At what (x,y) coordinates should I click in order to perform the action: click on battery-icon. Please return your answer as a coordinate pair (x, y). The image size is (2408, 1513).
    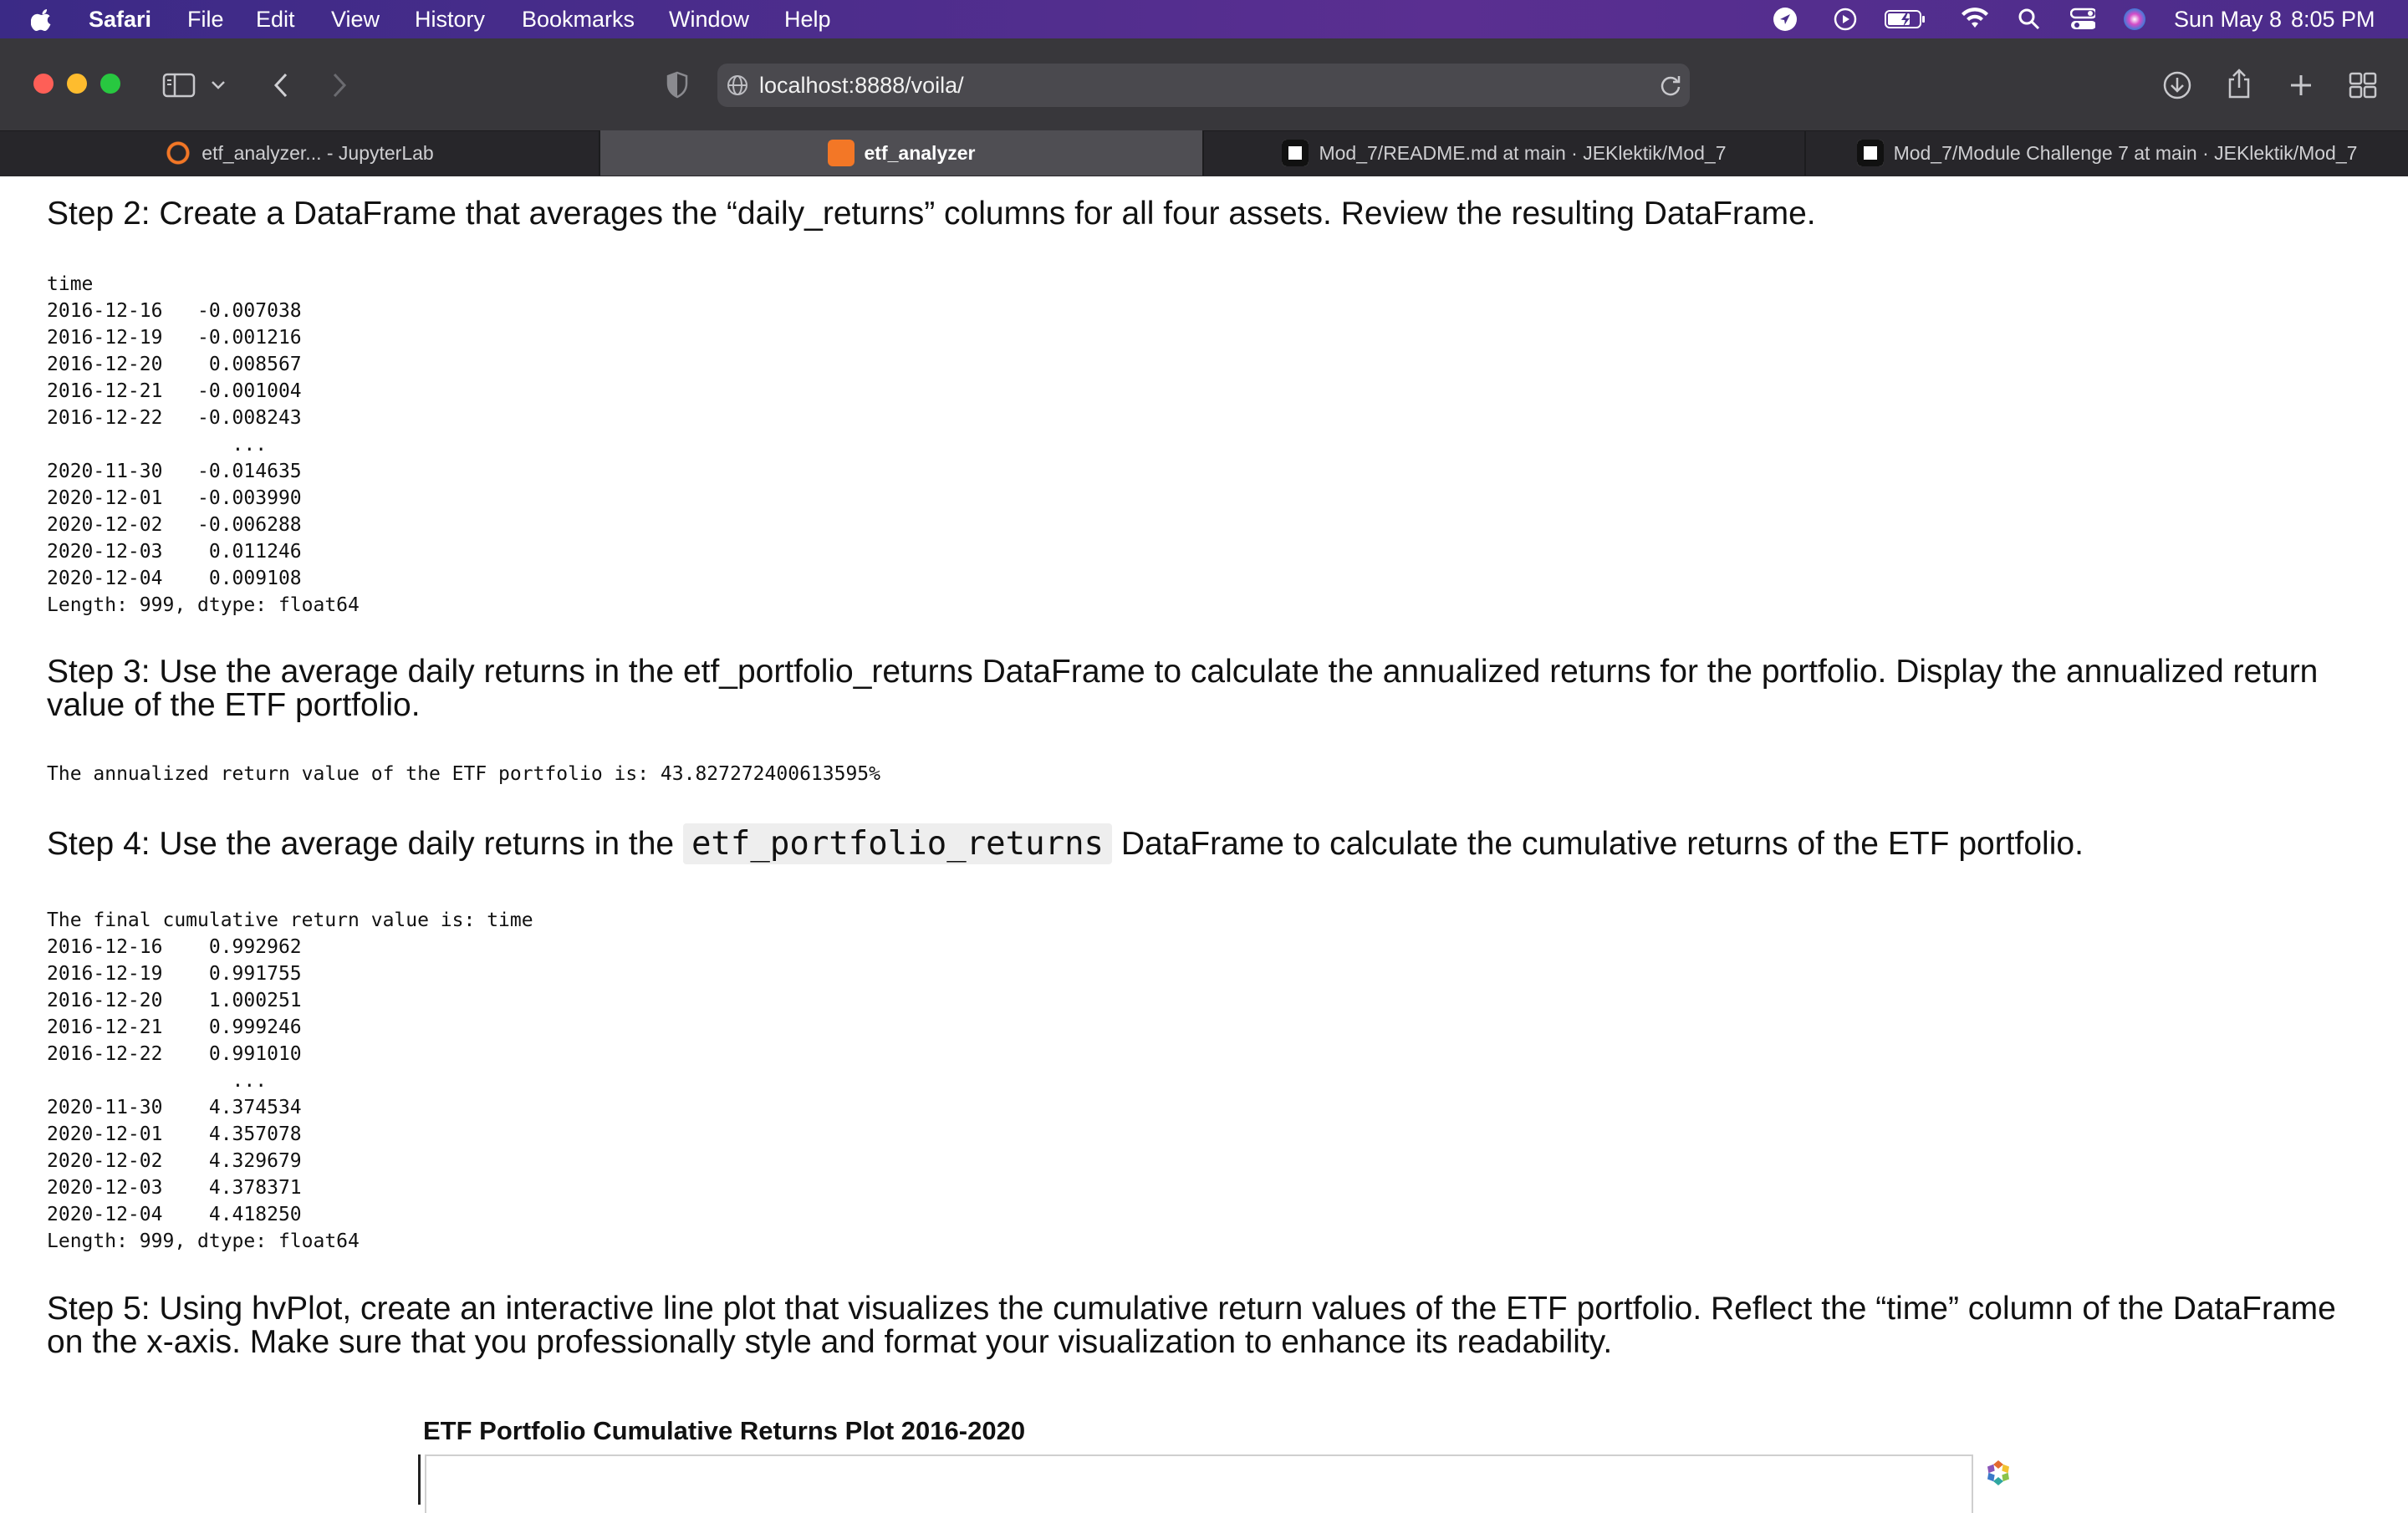
    Looking at the image, I should click on (1906, 19).